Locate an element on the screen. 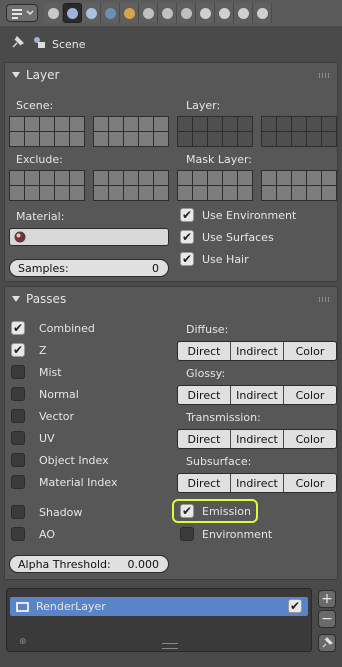 The width and height of the screenshot is (342, 667). use-environment-toggle: ✔ Use Environment is located at coordinates (238, 215).